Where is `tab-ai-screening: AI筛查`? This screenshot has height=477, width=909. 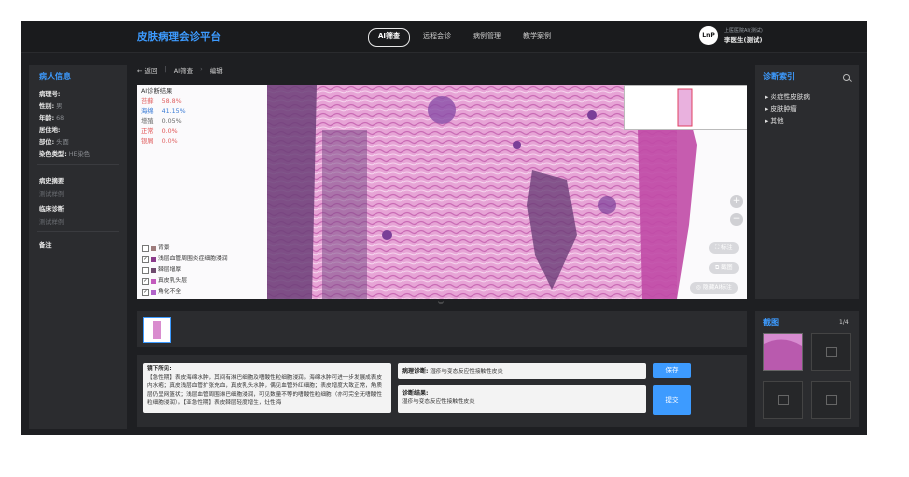
tab-ai-screening: AI筛查 is located at coordinates (389, 37).